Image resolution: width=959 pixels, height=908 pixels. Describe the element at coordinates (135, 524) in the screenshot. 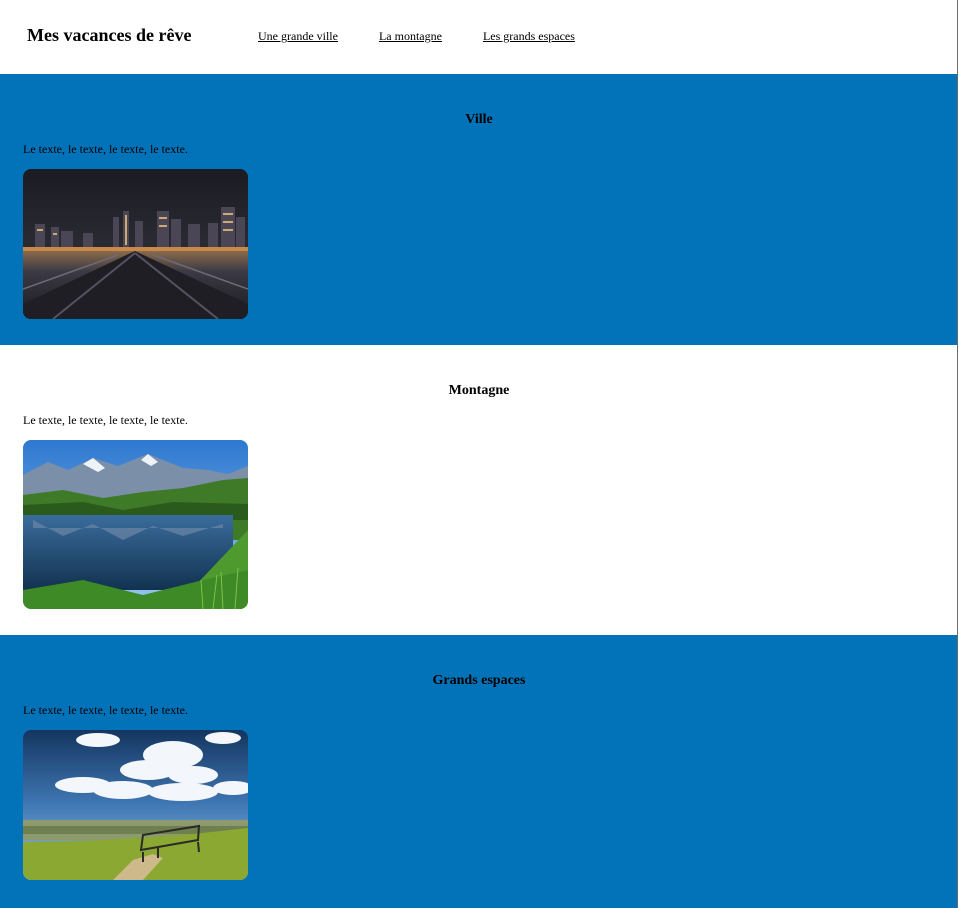

I see `mountain-lake-reflection-photo` at that location.